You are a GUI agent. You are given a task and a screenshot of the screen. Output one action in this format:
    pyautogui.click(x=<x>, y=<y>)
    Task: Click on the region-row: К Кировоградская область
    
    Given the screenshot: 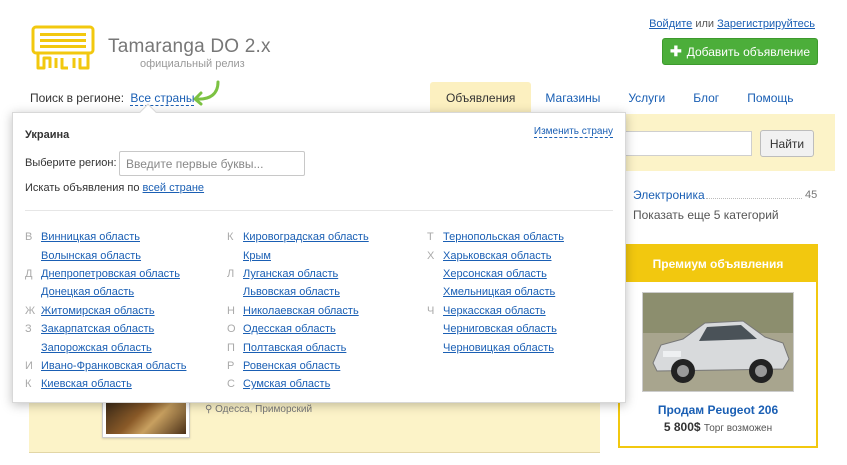 What is the action you would take?
    pyautogui.click(x=298, y=237)
    